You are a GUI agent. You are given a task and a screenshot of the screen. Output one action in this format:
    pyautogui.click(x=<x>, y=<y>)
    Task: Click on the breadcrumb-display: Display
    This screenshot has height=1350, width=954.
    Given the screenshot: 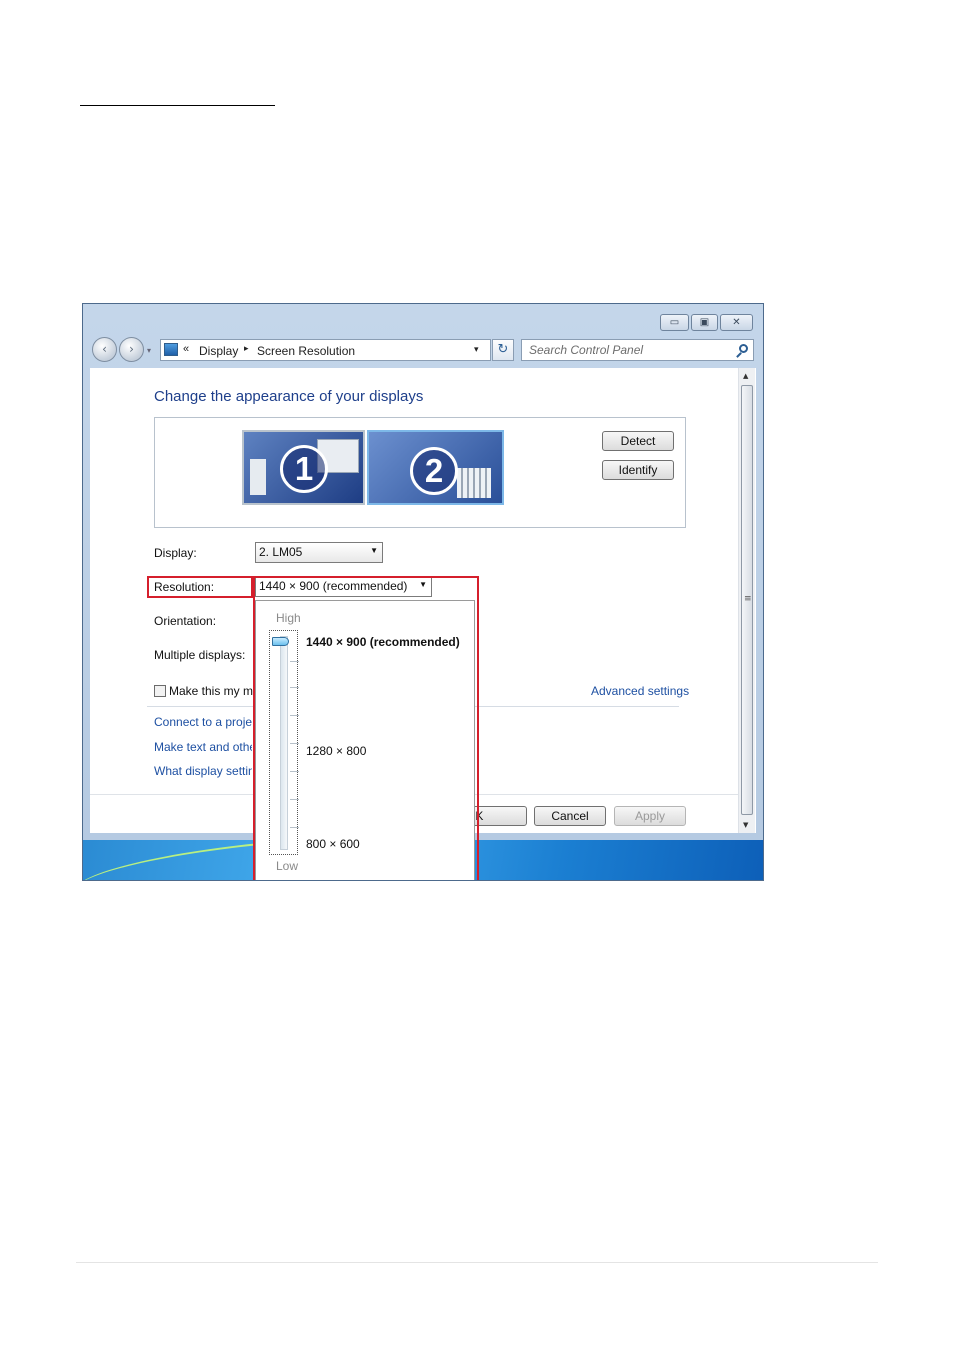 What is the action you would take?
    pyautogui.click(x=218, y=351)
    